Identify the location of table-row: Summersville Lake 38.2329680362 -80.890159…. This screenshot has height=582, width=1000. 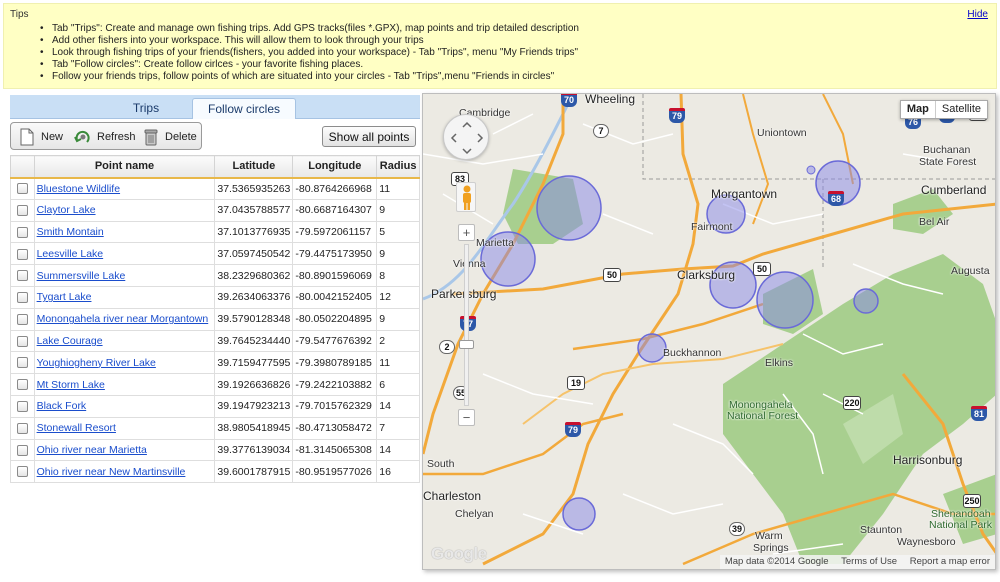
(215, 275).